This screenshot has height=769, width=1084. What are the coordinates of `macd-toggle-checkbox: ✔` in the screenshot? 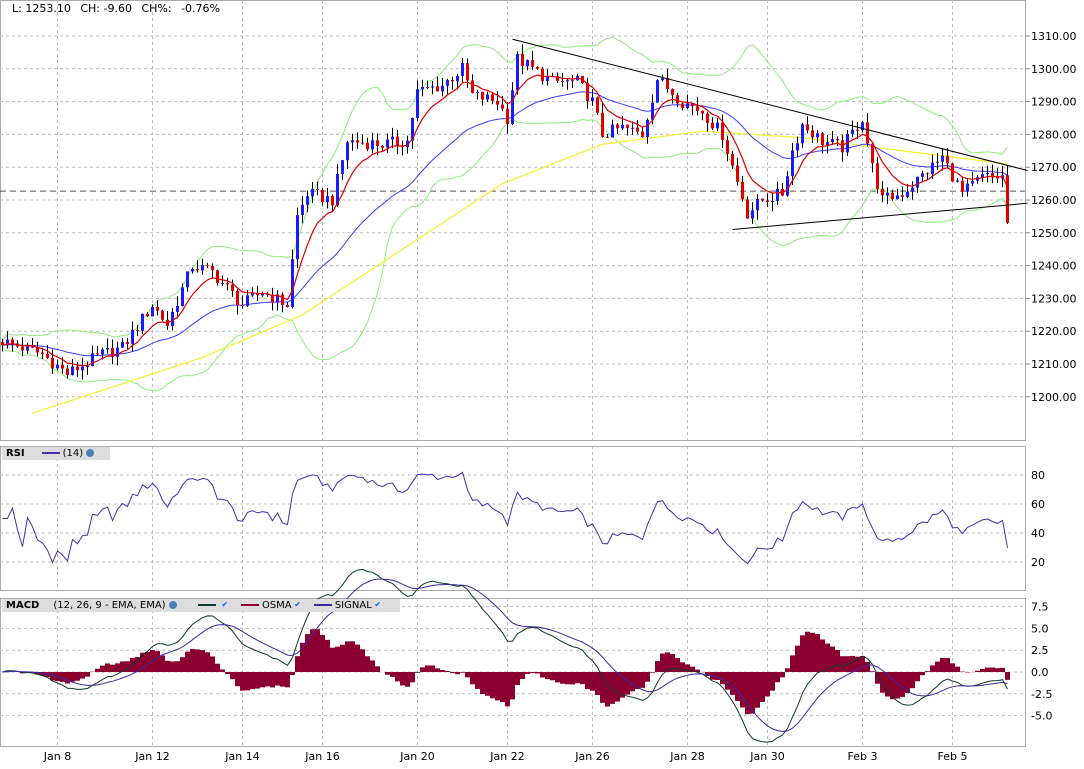 It's located at (224, 605).